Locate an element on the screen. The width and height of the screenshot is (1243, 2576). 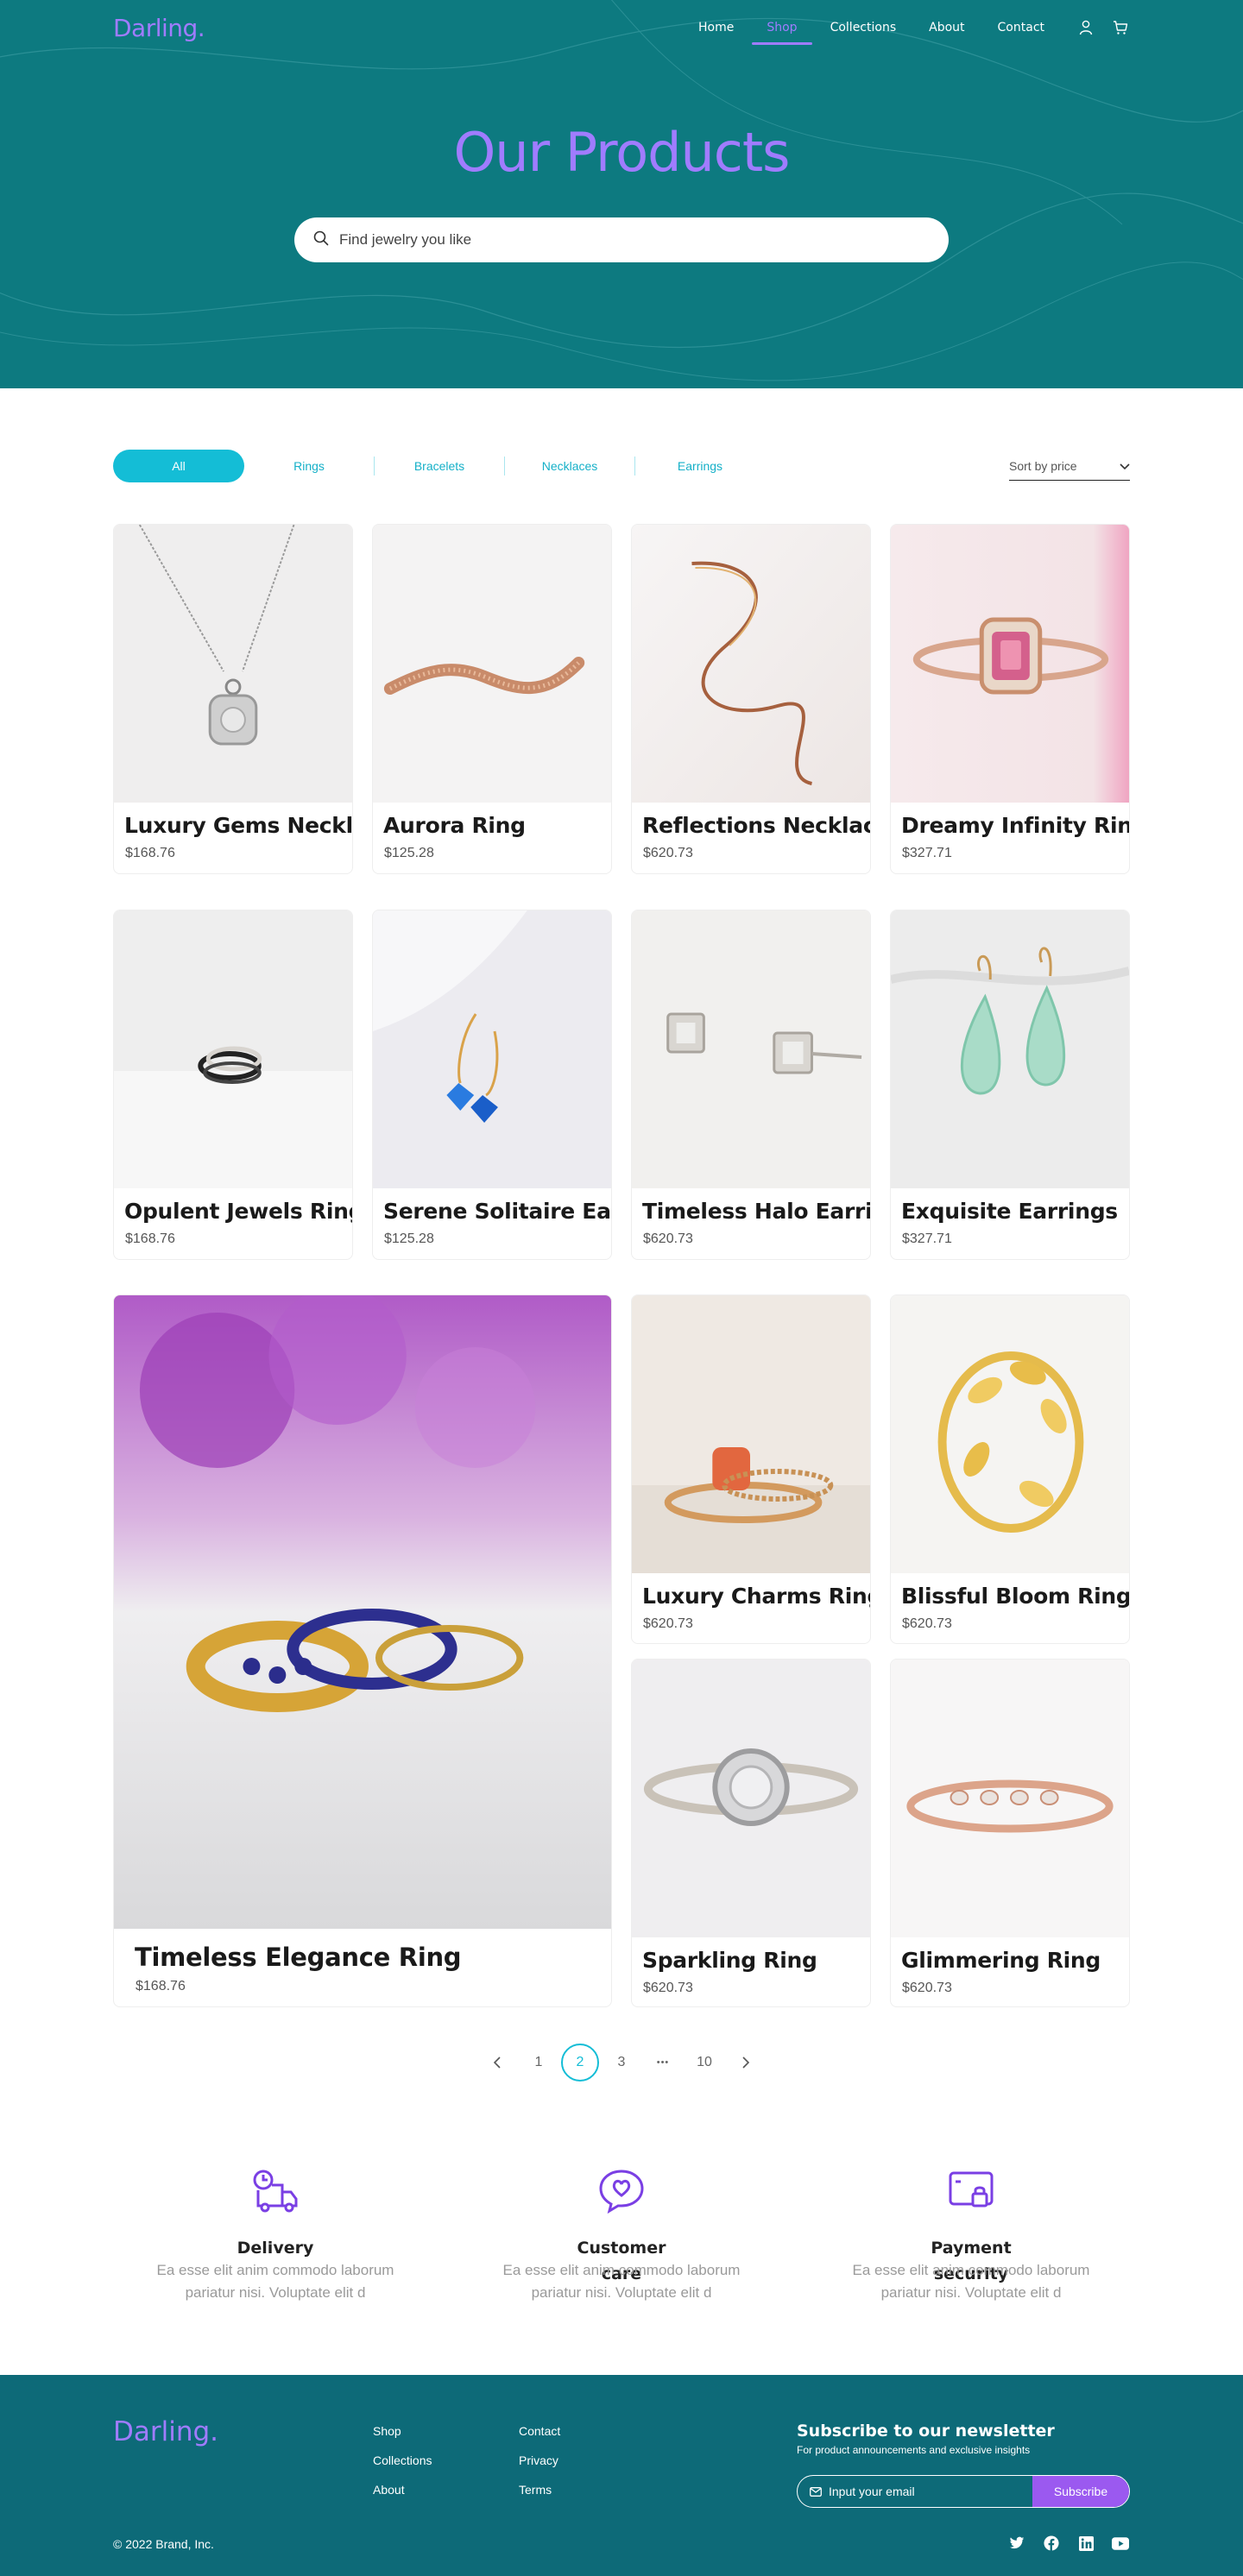
product-card: Opulent Jewels Ring $168.76 is located at coordinates (233, 1085).